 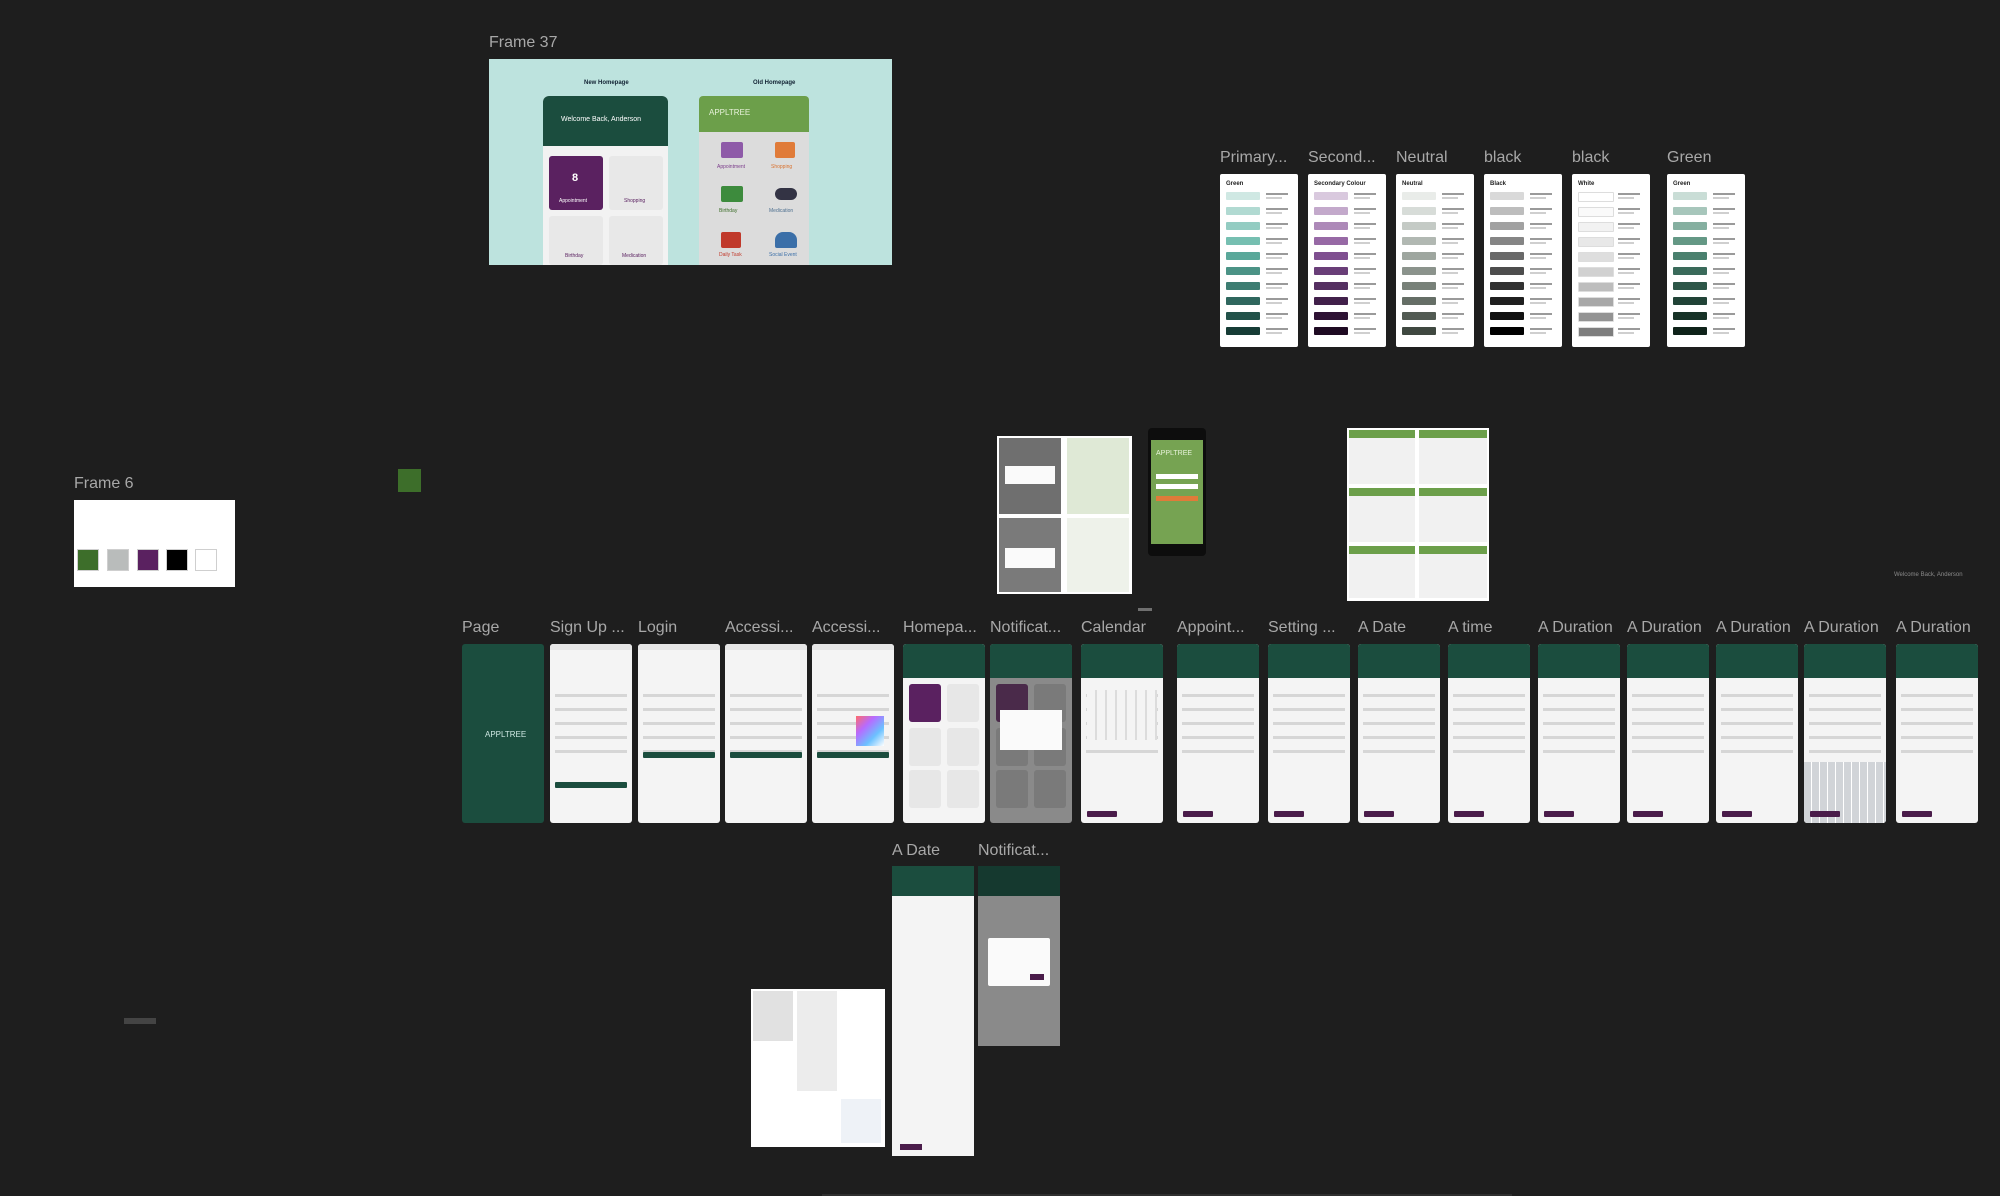 I want to click on frame6-label: Frame 6, so click(x=104, y=484).